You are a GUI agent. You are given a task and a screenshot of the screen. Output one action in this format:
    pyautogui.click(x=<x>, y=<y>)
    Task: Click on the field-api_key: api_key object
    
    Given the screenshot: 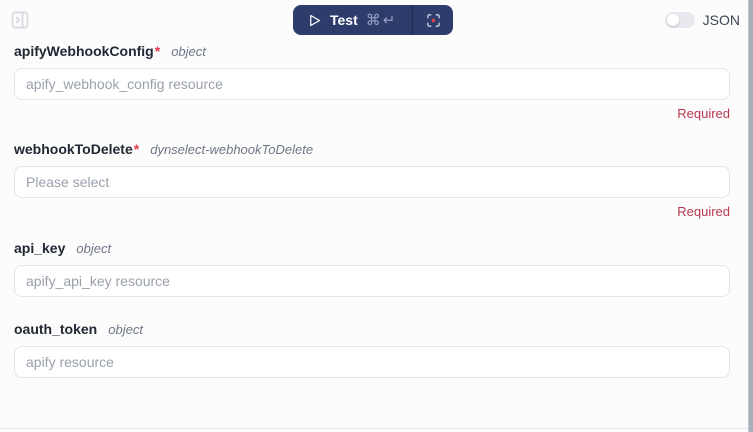 What is the action you would take?
    pyautogui.click(x=372, y=268)
    